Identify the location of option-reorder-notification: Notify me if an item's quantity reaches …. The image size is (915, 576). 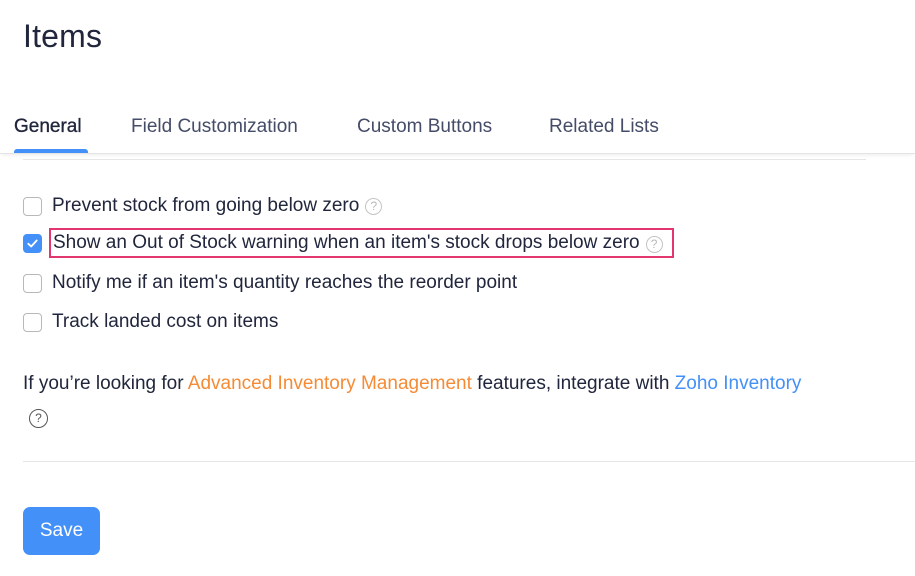
(270, 283).